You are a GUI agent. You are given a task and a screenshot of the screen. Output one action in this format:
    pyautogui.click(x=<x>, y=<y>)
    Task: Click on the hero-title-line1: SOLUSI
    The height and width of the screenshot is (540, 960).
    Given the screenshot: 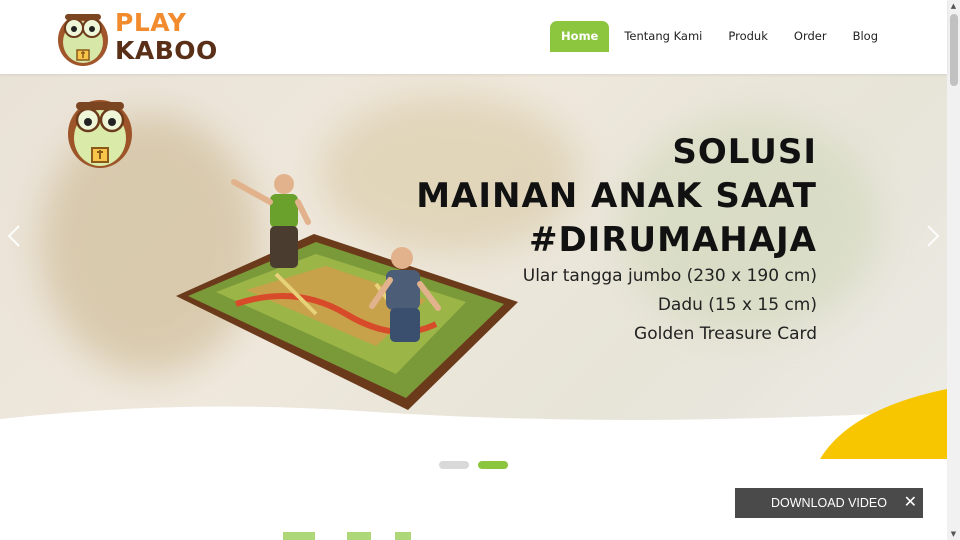 What is the action you would take?
    pyautogui.click(x=744, y=152)
    